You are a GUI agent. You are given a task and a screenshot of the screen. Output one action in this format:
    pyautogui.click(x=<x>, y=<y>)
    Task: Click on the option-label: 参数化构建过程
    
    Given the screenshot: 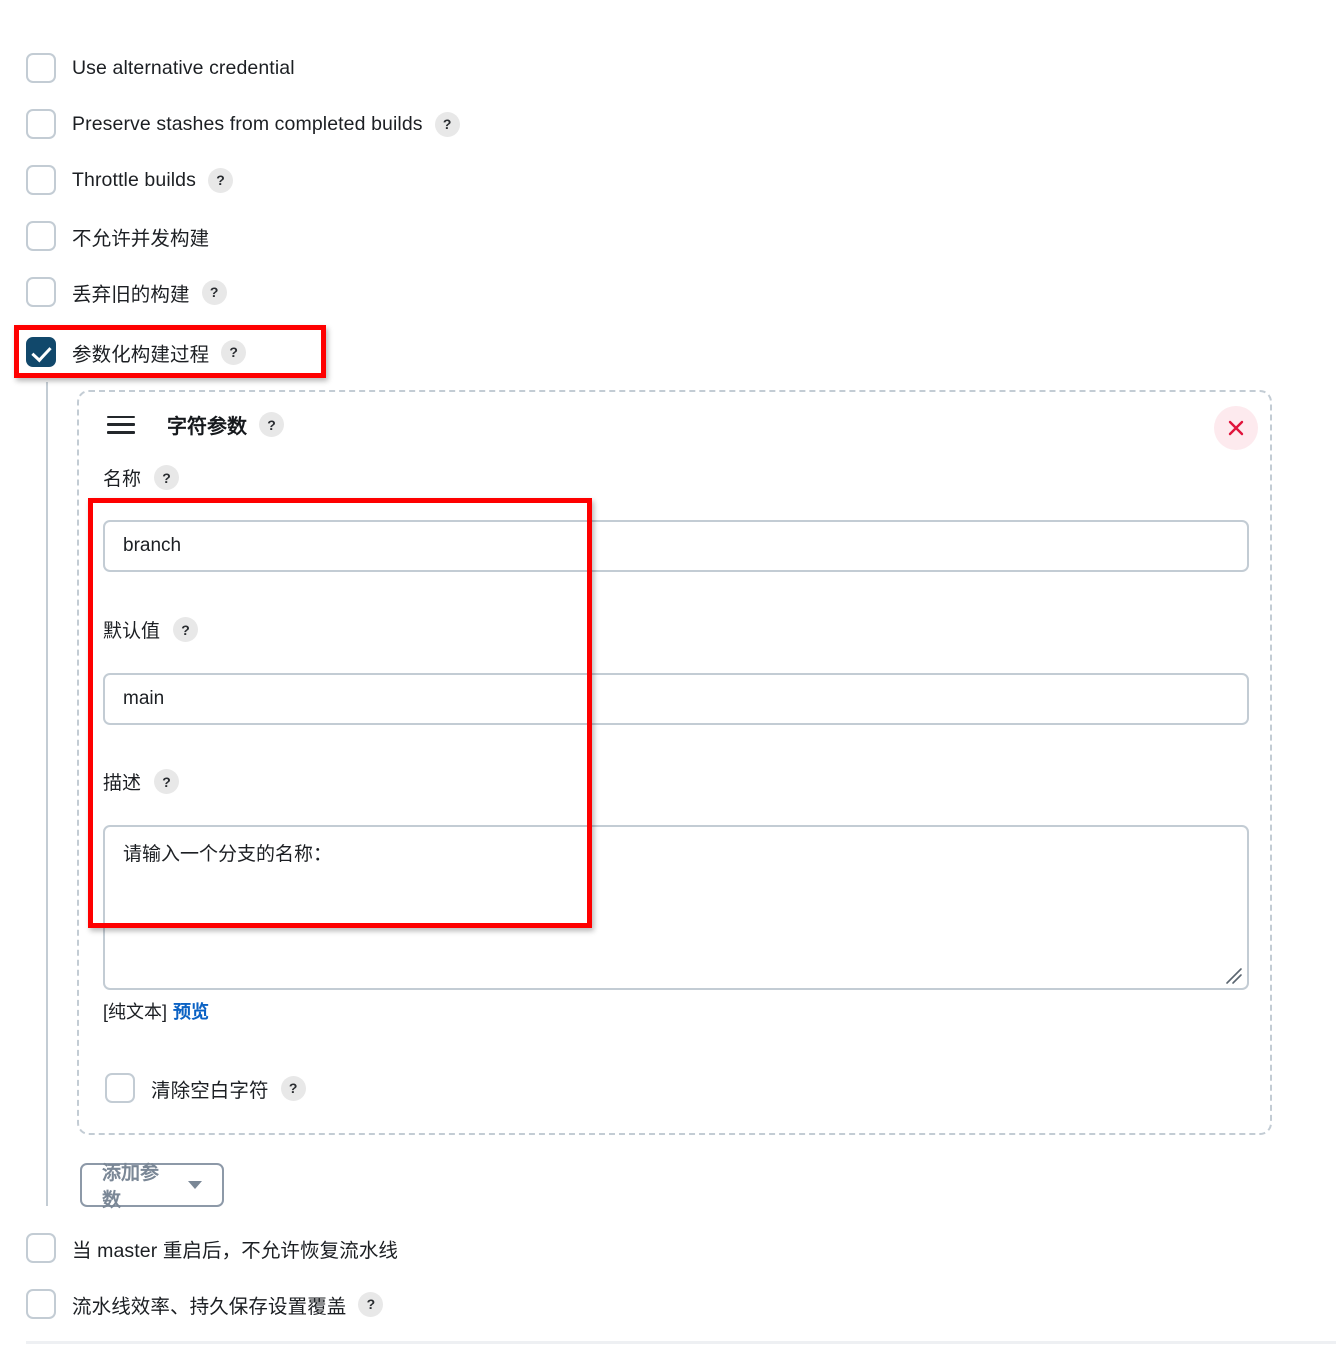 What is the action you would take?
    pyautogui.click(x=141, y=354)
    